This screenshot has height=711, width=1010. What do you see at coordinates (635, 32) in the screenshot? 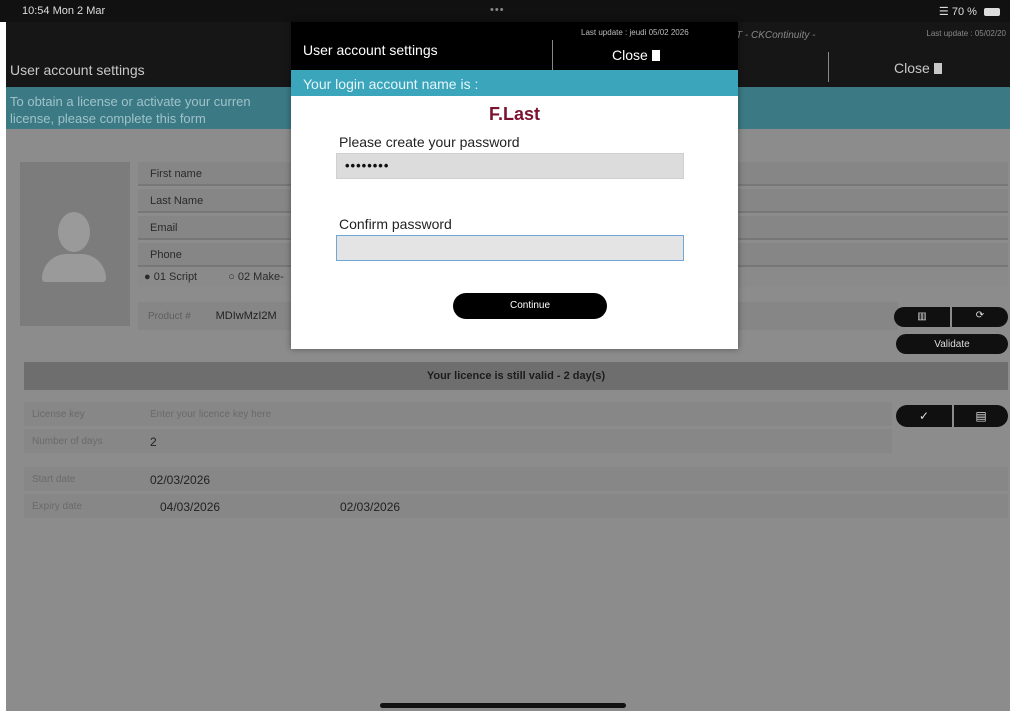
I see `dialog-last-update: Last update : jeudi 05/02 2026` at bounding box center [635, 32].